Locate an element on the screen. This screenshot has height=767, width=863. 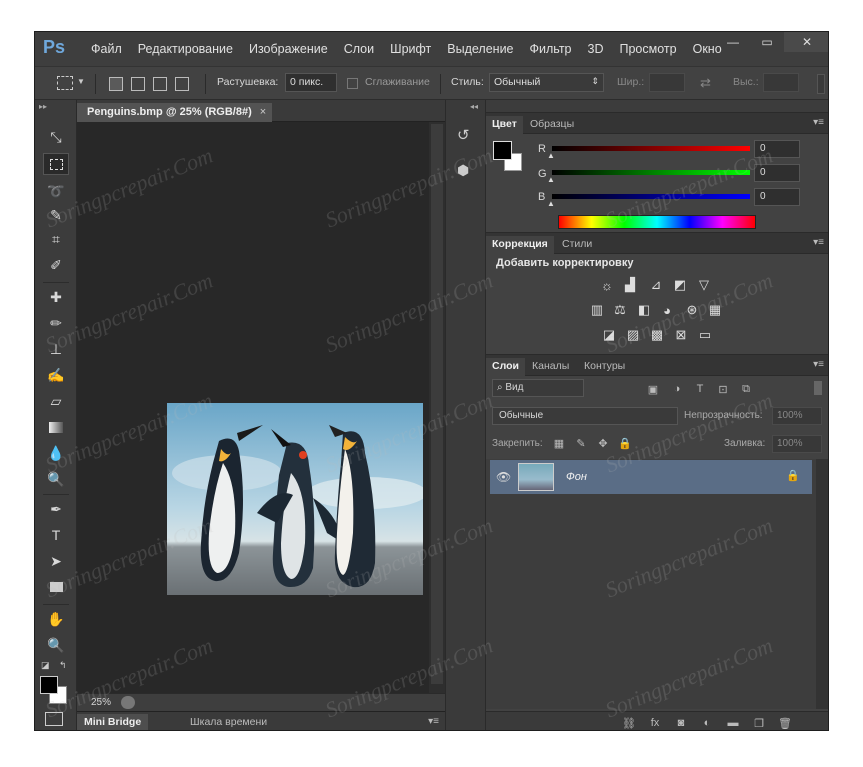
delete-layer-icon: 🗑 is located at coordinates (785, 723).